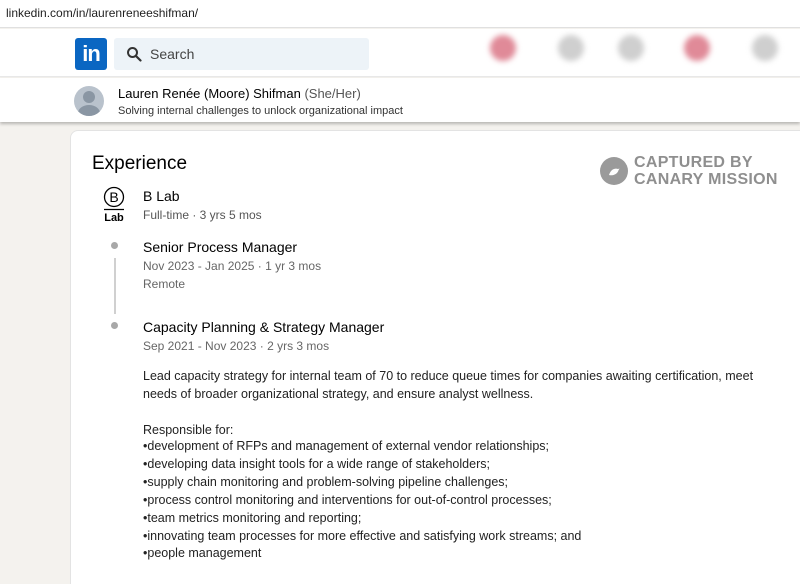  What do you see at coordinates (400, 53) in the screenshot?
I see `top-nav: in Search` at bounding box center [400, 53].